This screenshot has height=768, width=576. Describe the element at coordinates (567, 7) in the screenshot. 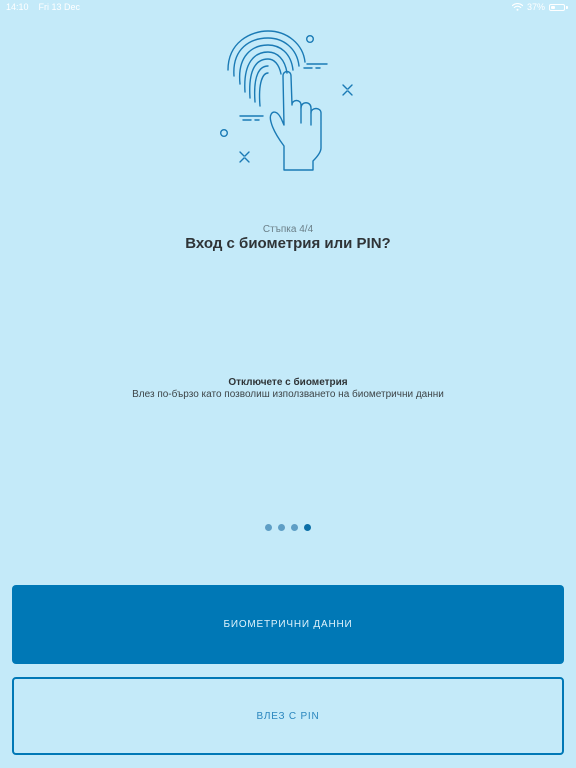

I see `battery-tip` at that location.